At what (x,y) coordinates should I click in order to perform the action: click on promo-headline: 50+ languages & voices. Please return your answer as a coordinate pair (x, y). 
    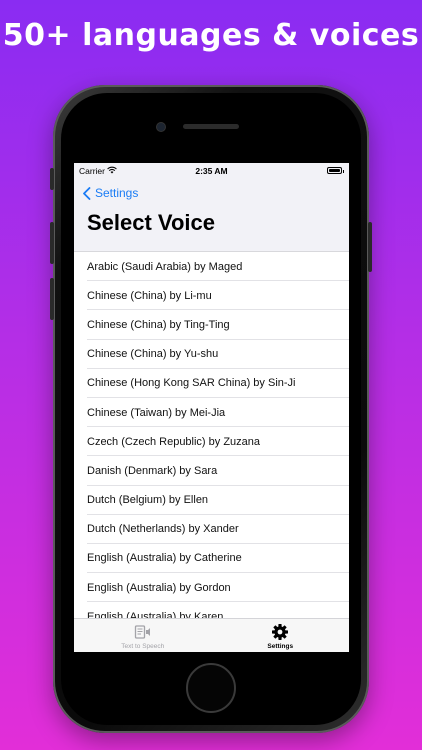
    Looking at the image, I should click on (211, 35).